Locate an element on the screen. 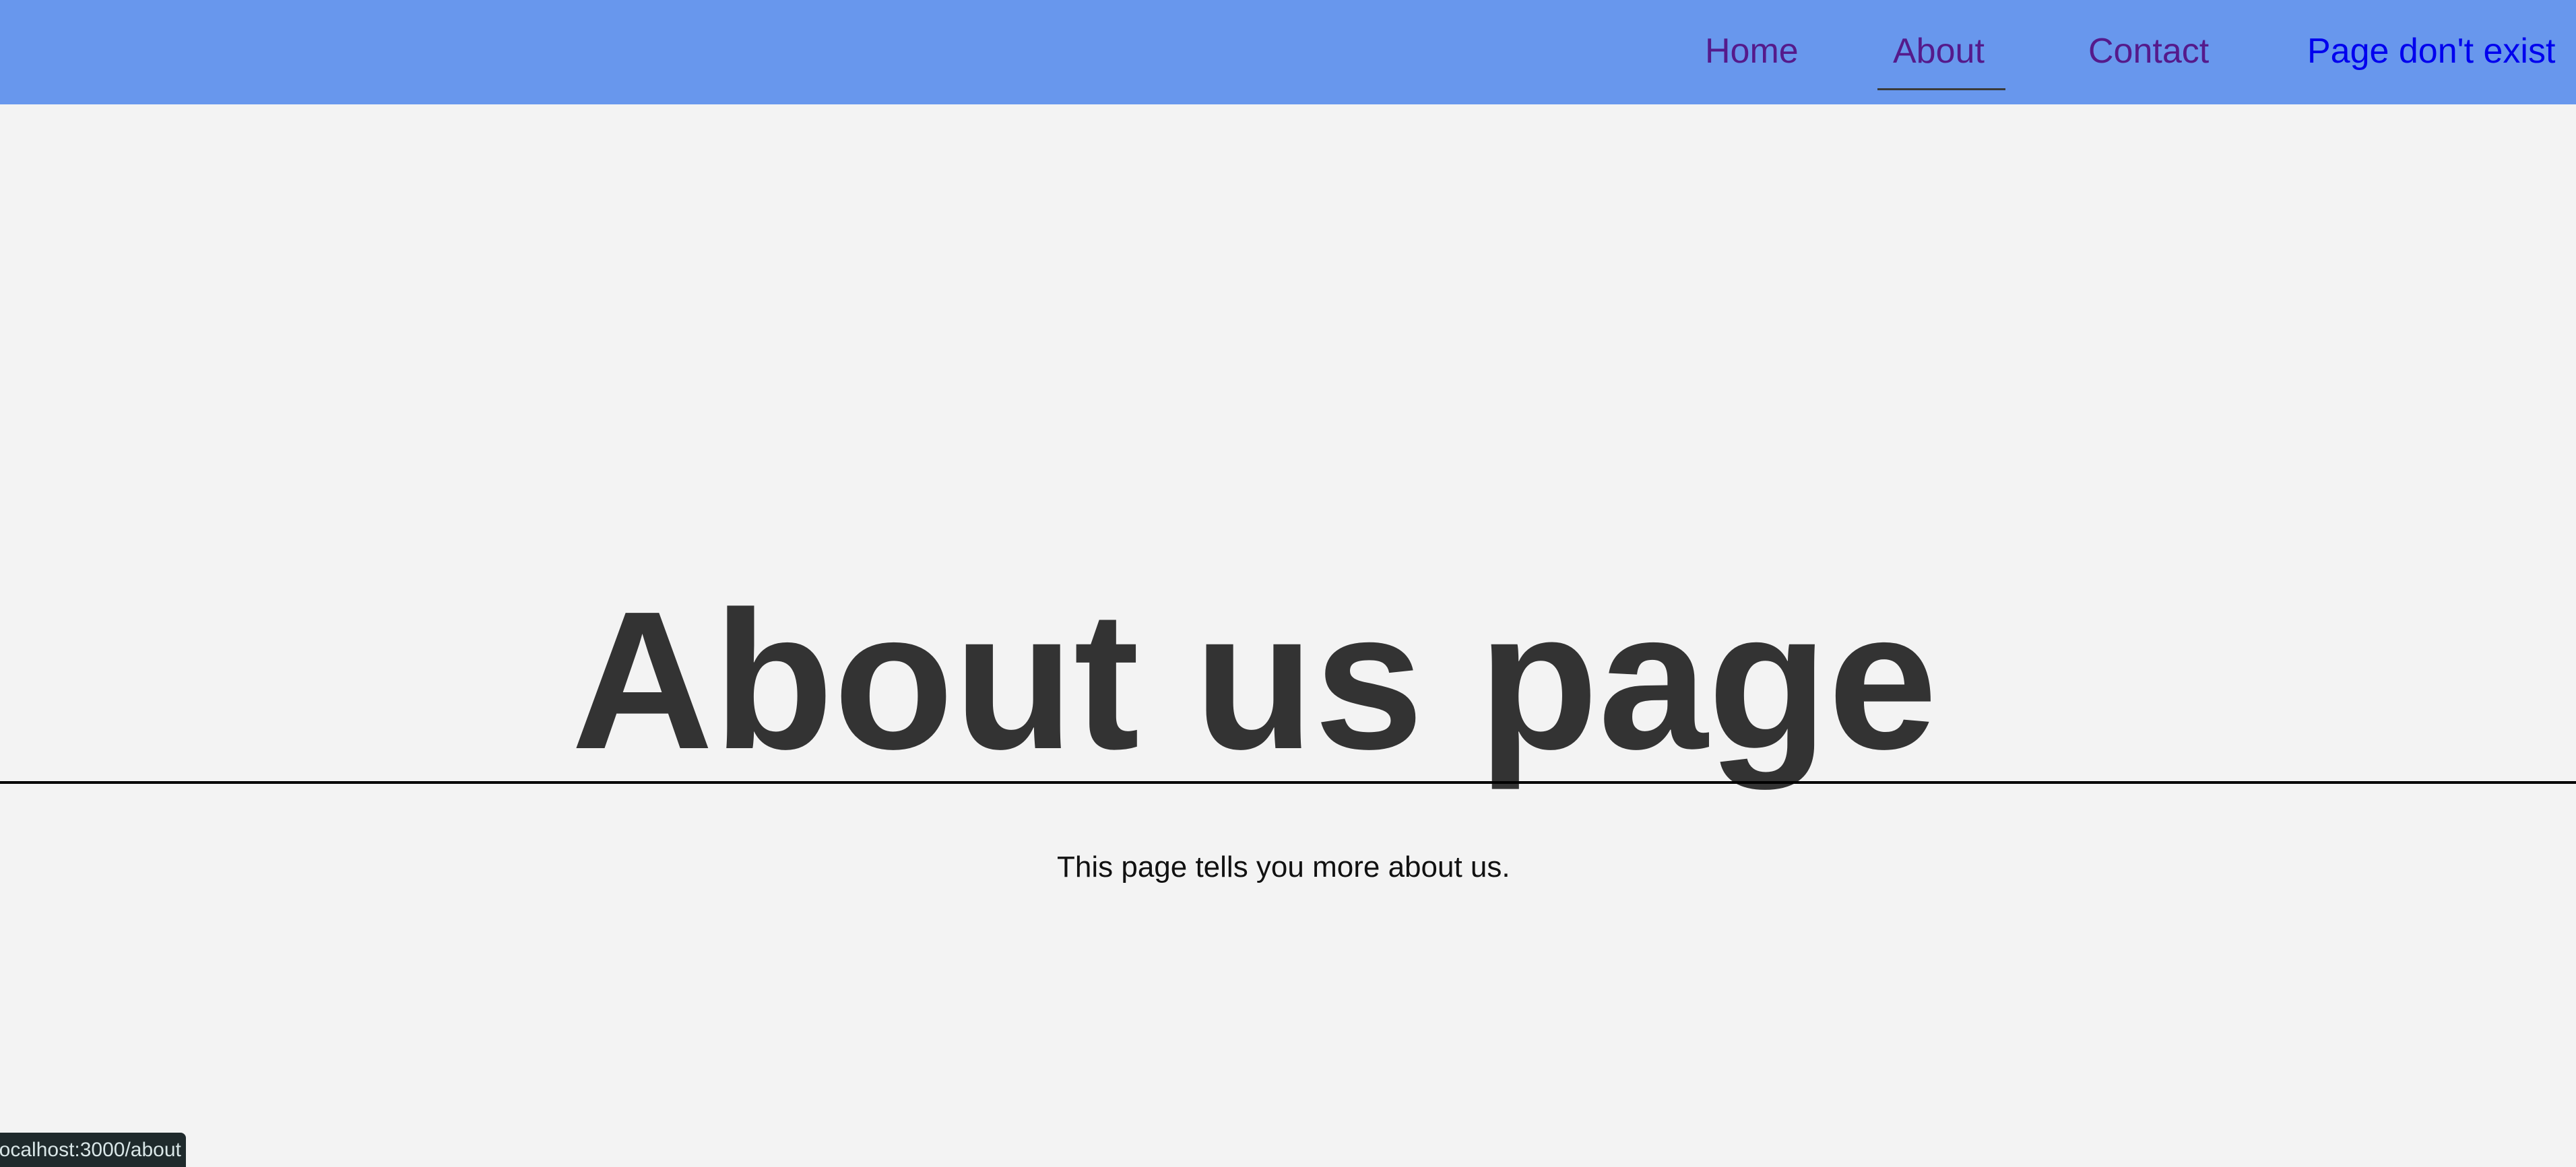  browser-status-url: localhost:3000/about is located at coordinates (93, 1150).